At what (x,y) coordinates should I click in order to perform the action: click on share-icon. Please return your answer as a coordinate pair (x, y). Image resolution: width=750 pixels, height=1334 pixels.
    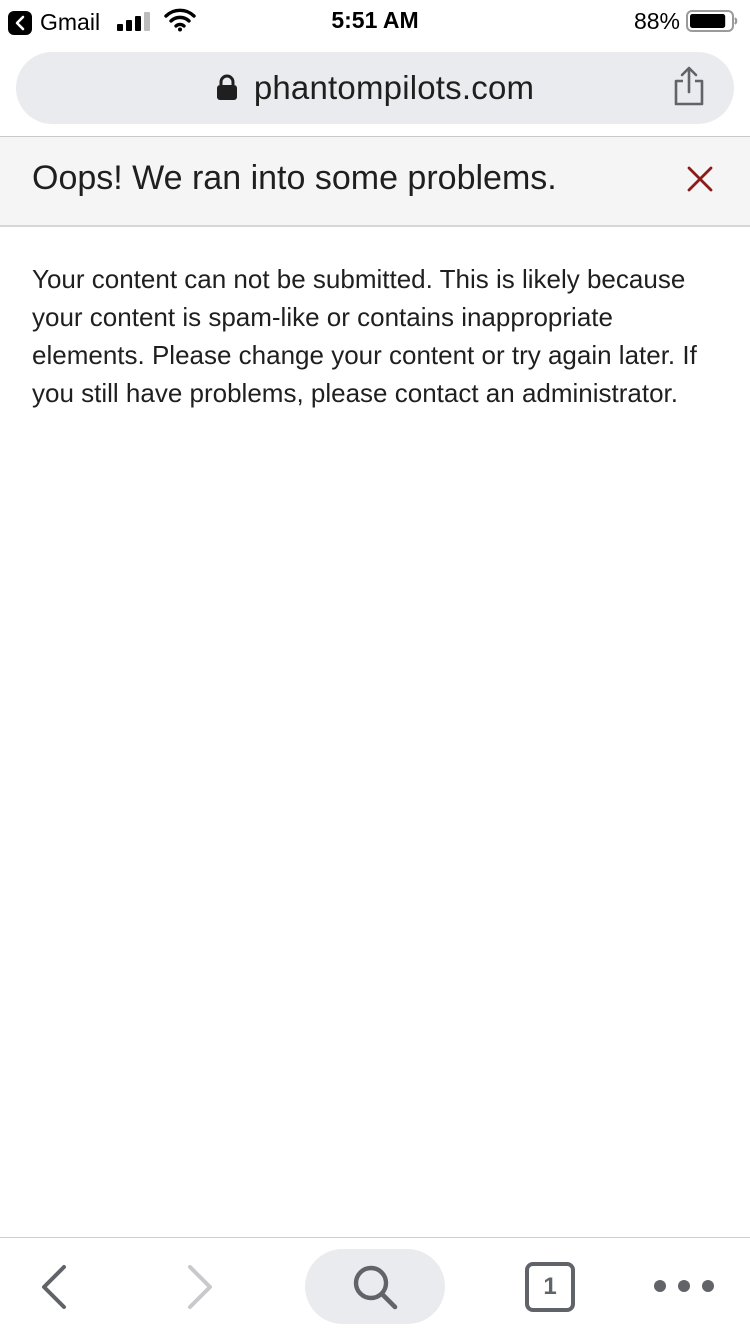
    Looking at the image, I should click on (689, 86).